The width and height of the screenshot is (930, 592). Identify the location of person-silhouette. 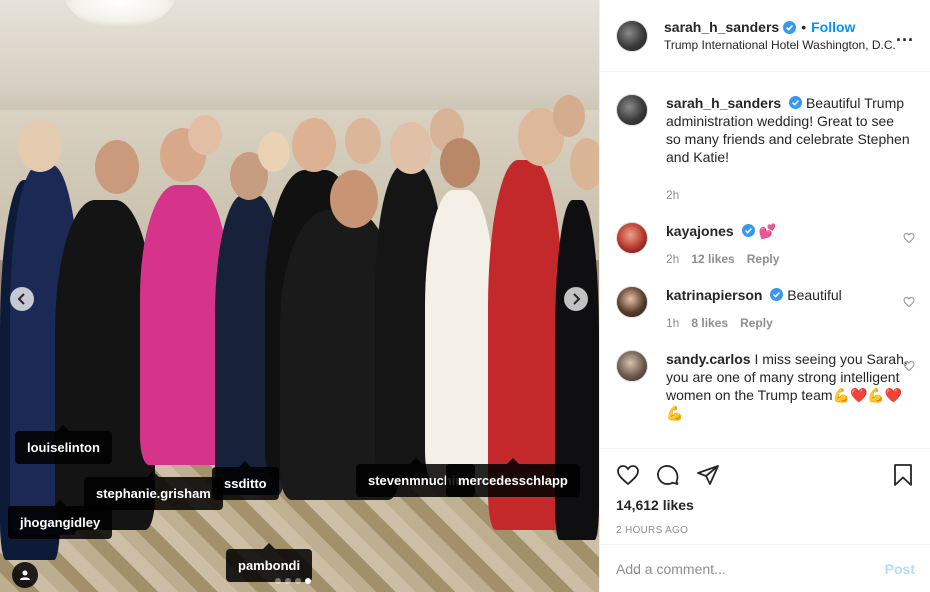
(460, 335).